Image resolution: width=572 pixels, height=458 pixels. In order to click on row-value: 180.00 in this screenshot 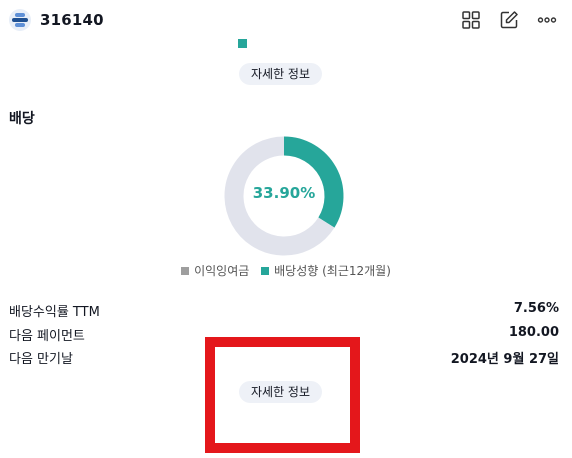, I will do `click(533, 332)`.